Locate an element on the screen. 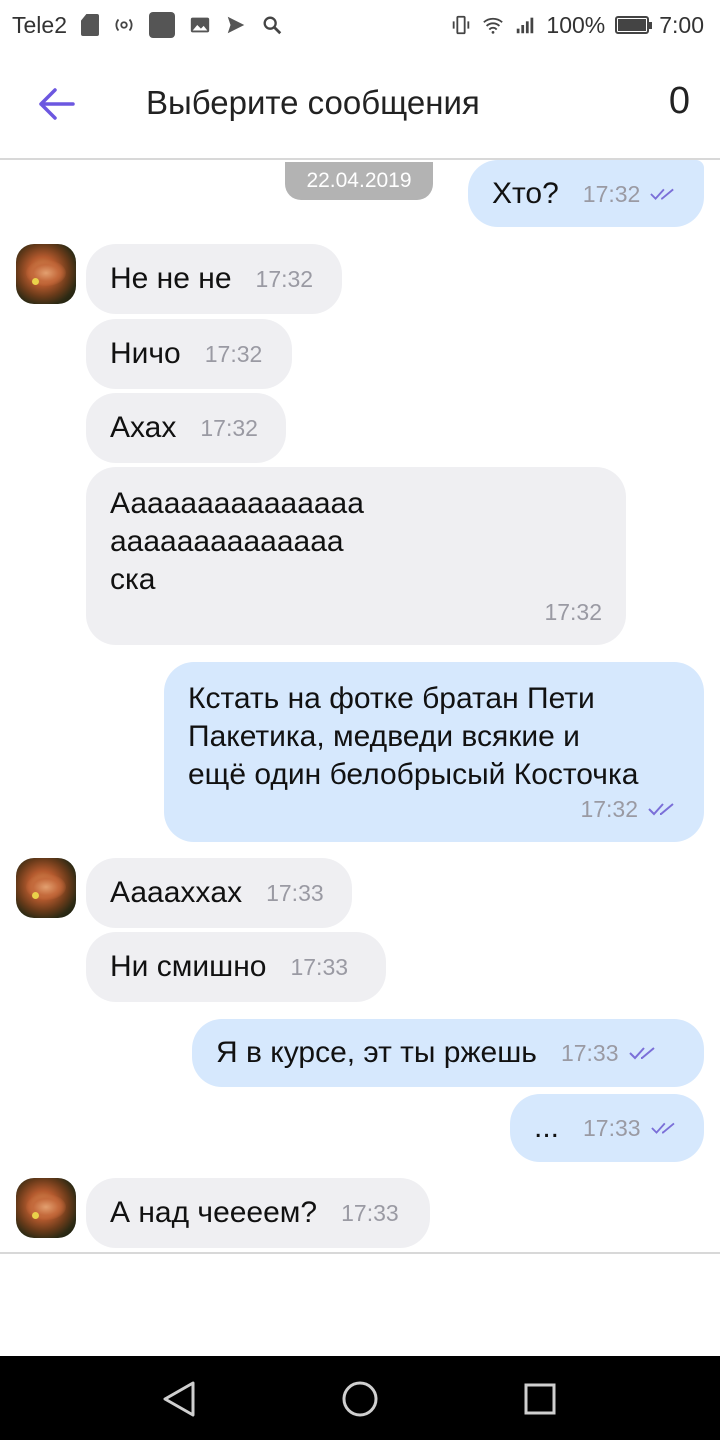 The height and width of the screenshot is (1440, 720). message-text: Хто? is located at coordinates (525, 193).